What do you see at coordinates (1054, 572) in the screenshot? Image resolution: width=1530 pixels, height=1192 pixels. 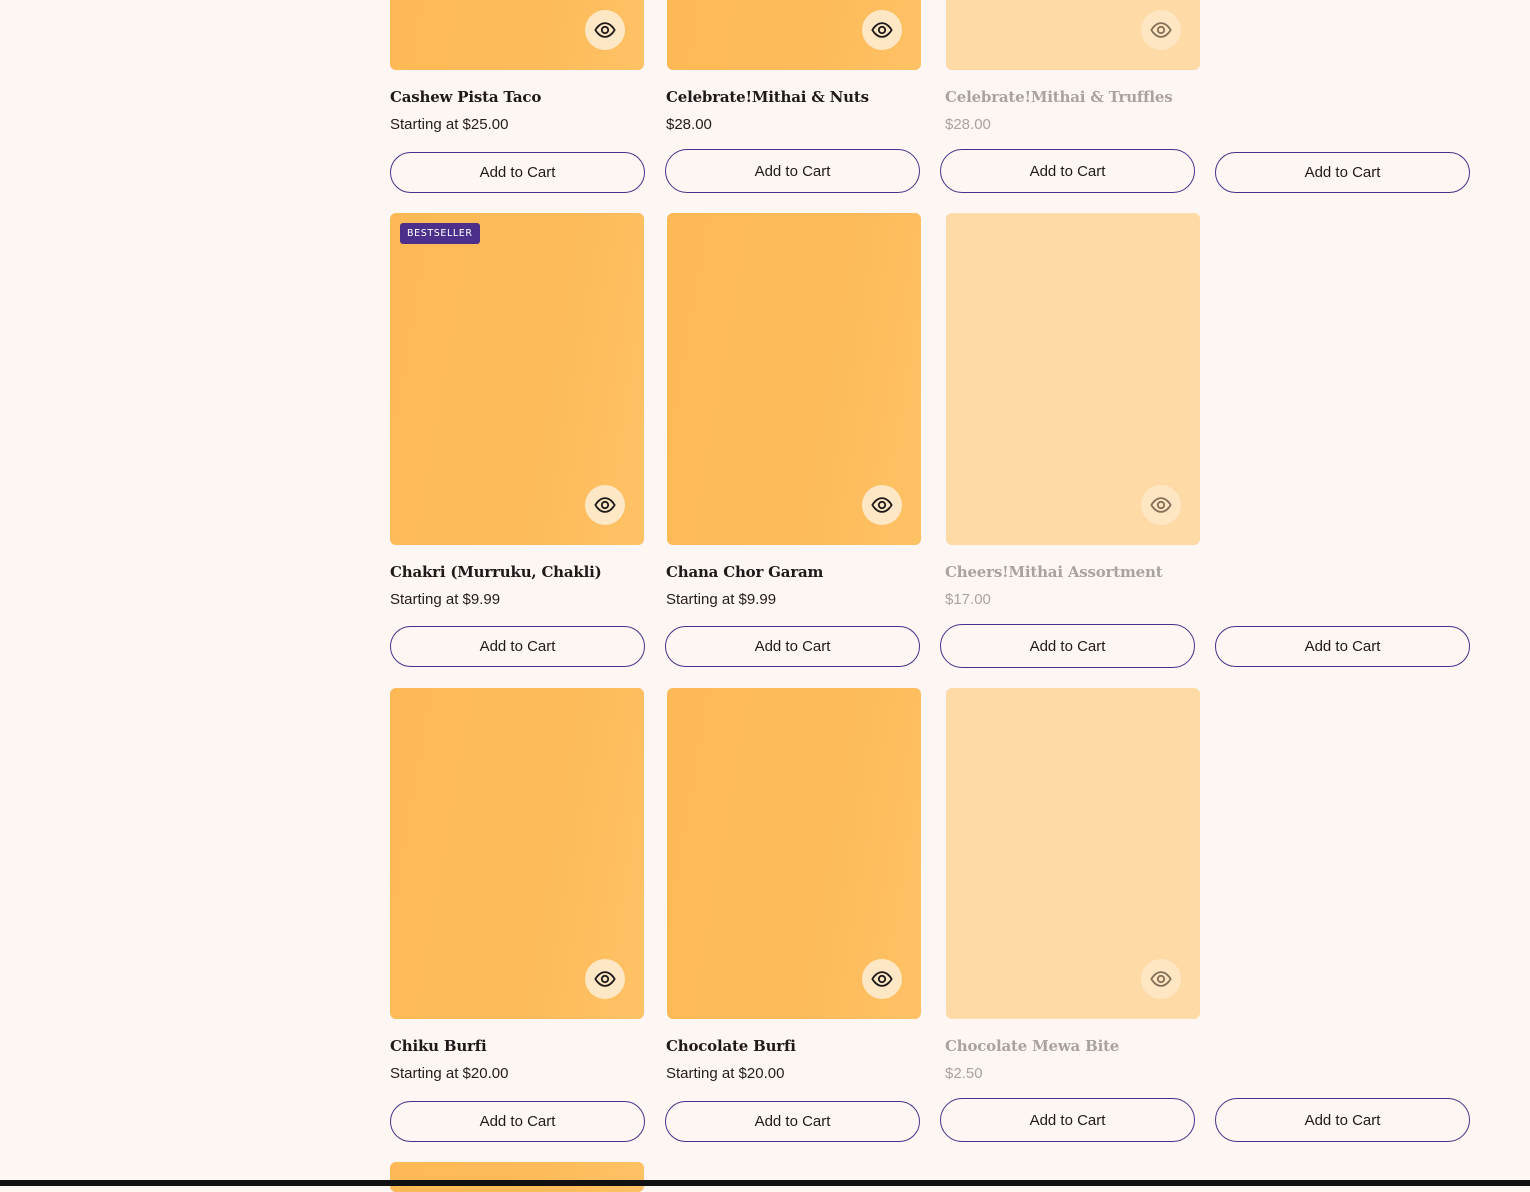 I see `product-title: Cheers!Mithai Assortment` at bounding box center [1054, 572].